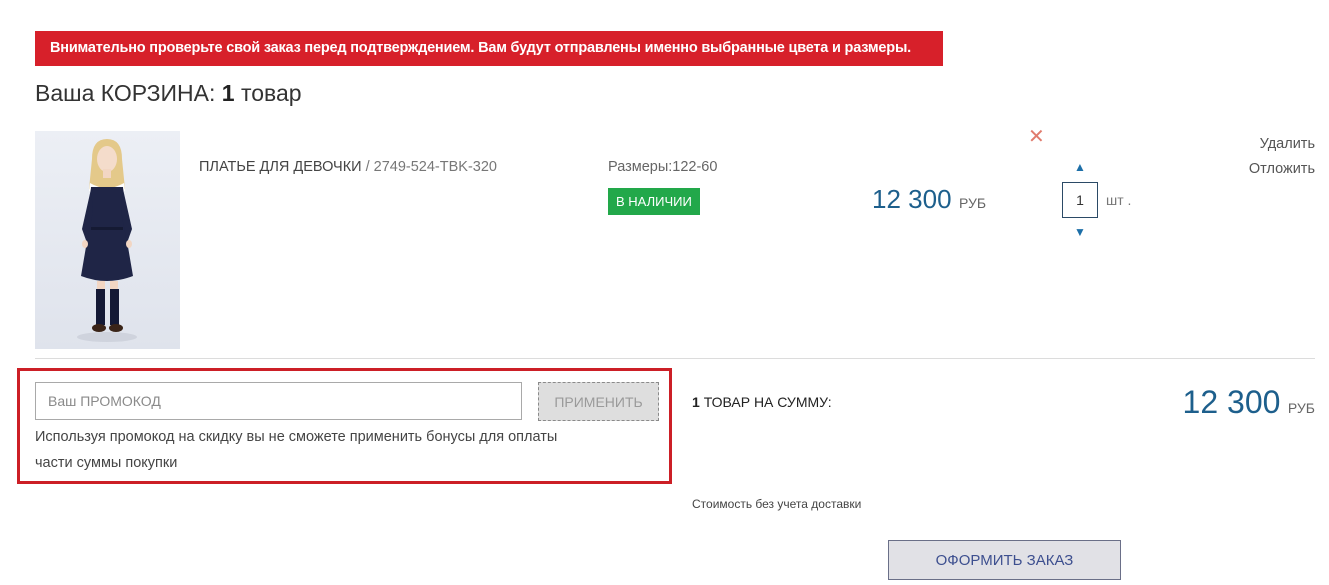 Image resolution: width=1329 pixels, height=585 pixels. What do you see at coordinates (271, 93) in the screenshot?
I see `cart-count-suffix: товар` at bounding box center [271, 93].